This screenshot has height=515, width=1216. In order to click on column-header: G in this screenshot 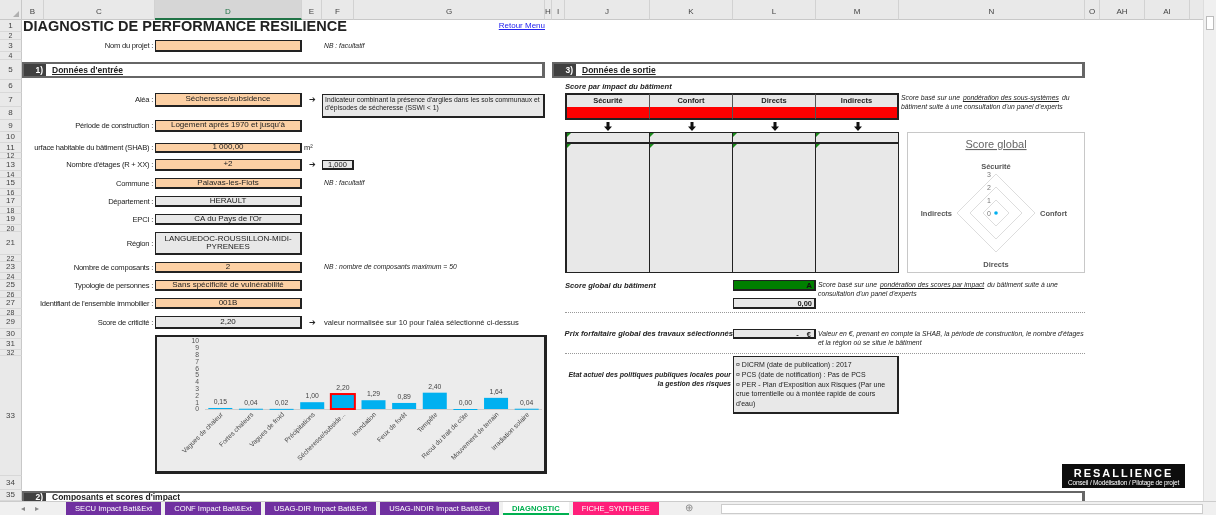, I will do `click(449, 10)`.